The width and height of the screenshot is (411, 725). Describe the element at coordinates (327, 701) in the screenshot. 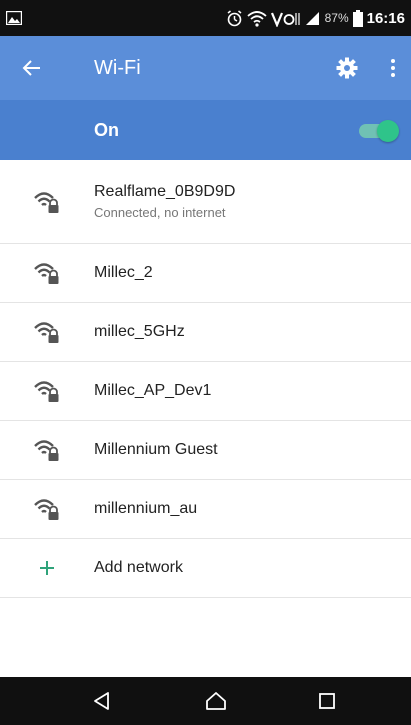

I see `recents-icon` at that location.